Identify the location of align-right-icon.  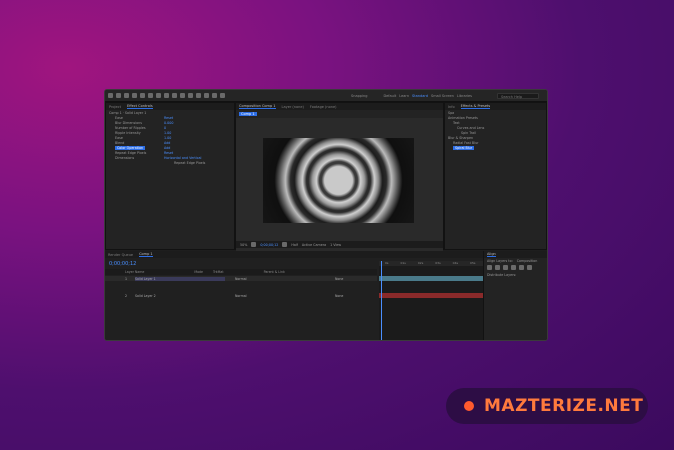
(505, 267).